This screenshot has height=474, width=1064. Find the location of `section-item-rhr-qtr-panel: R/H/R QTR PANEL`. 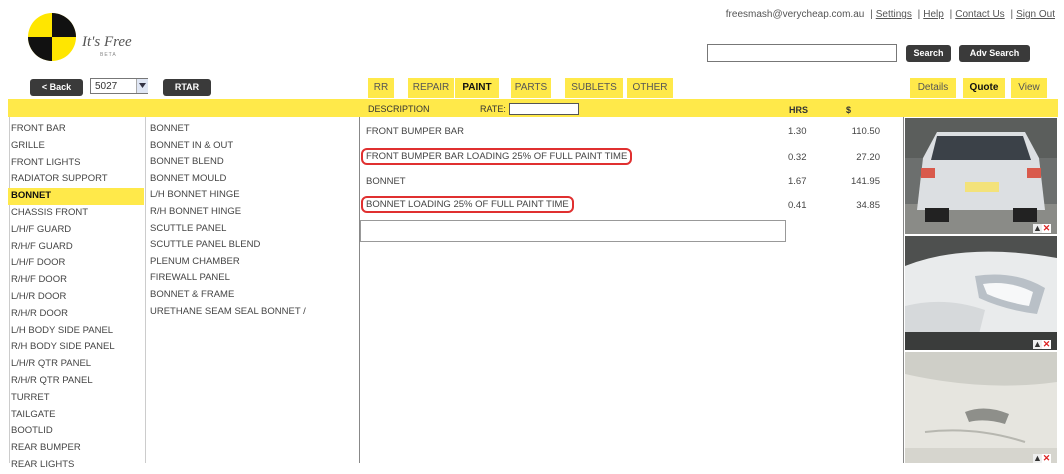

section-item-rhr-qtr-panel: R/H/R QTR PANEL is located at coordinates (77, 381).